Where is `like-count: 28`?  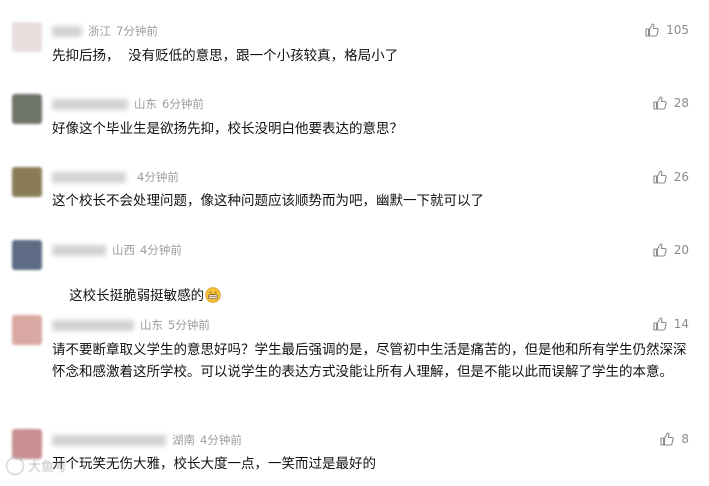 like-count: 28 is located at coordinates (681, 103).